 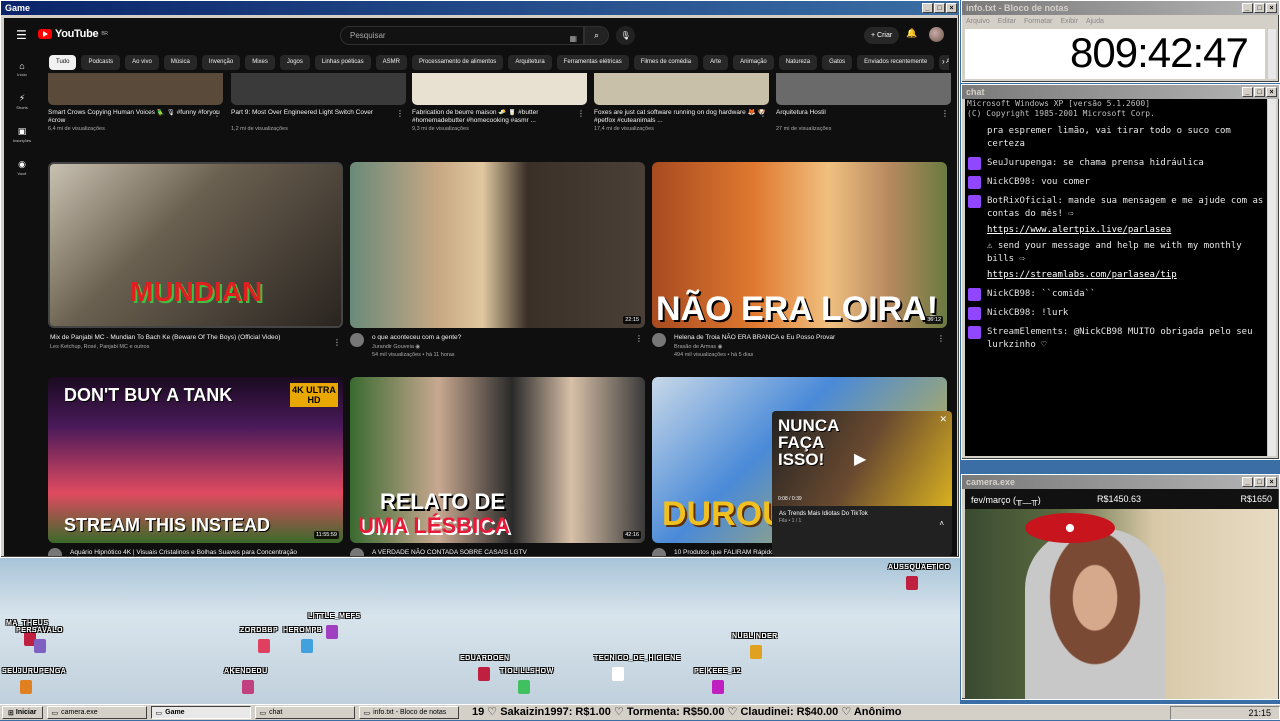 I want to click on chip-category: Ferramentas elétricas, so click(x=592, y=62).